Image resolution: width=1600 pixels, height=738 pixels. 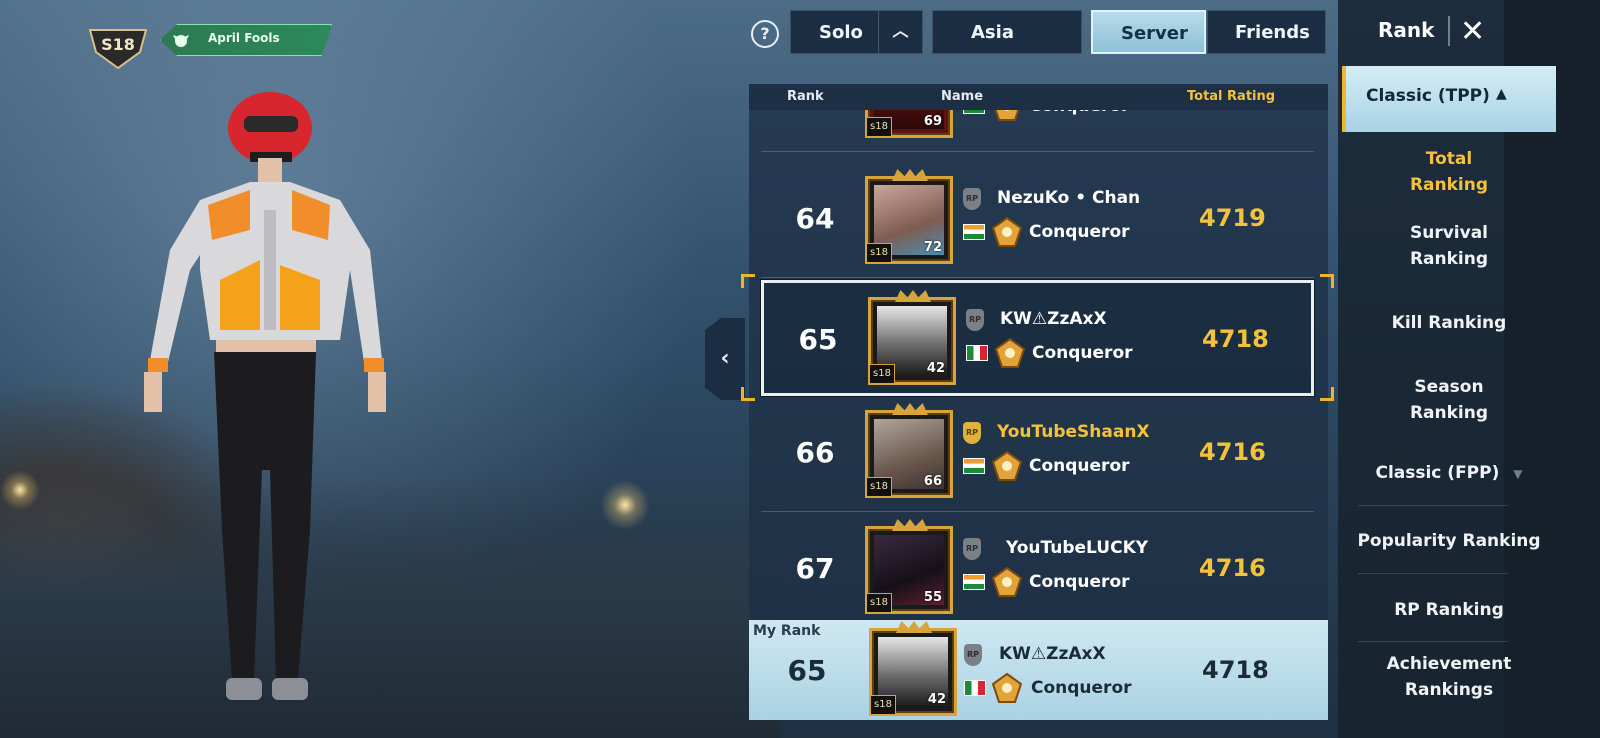 What do you see at coordinates (1406, 30) in the screenshot?
I see `side-menu-title: Rank` at bounding box center [1406, 30].